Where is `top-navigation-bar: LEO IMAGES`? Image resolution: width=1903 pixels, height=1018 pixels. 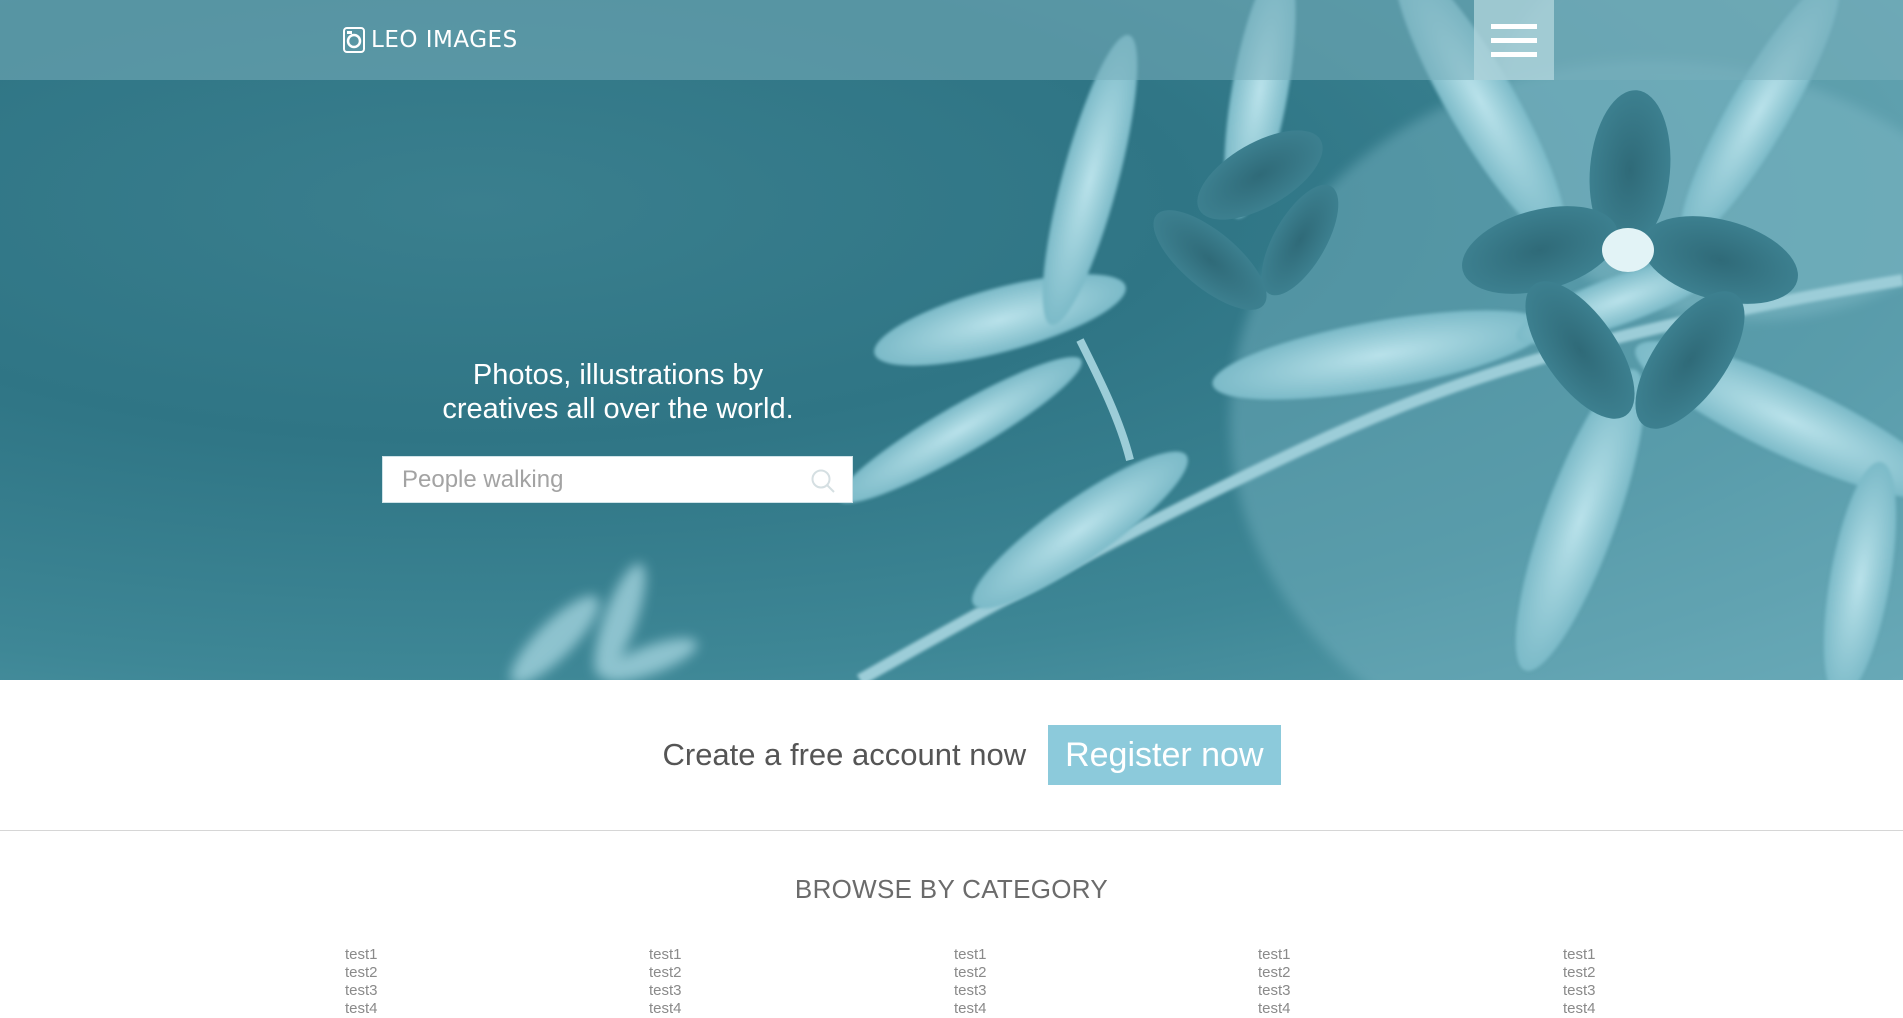 top-navigation-bar: LEO IMAGES is located at coordinates (951, 40).